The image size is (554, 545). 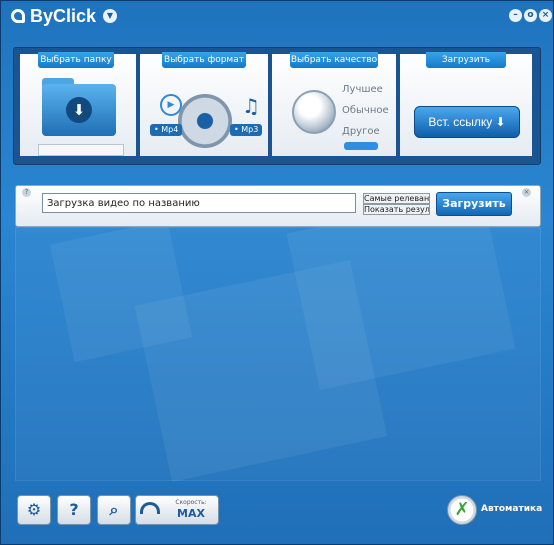 What do you see at coordinates (530, 15) in the screenshot?
I see `restore-button: o` at bounding box center [530, 15].